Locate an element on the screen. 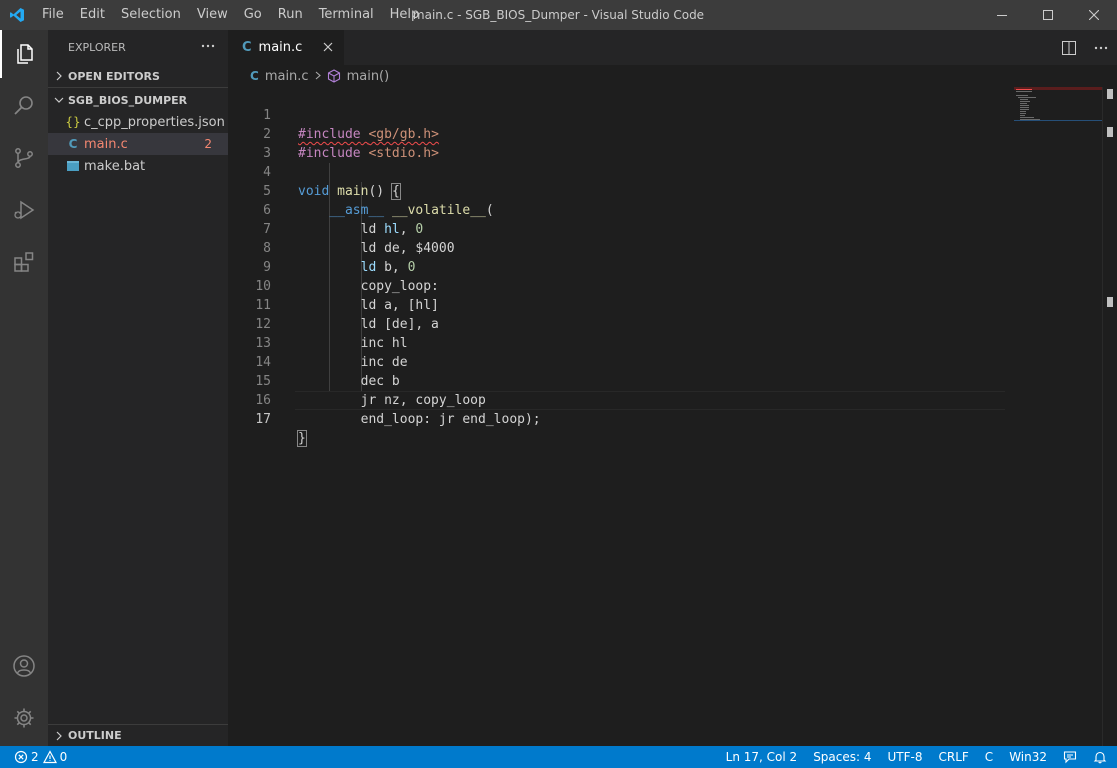 This screenshot has height=768, width=1117. menu-help: Help is located at coordinates (405, 15).